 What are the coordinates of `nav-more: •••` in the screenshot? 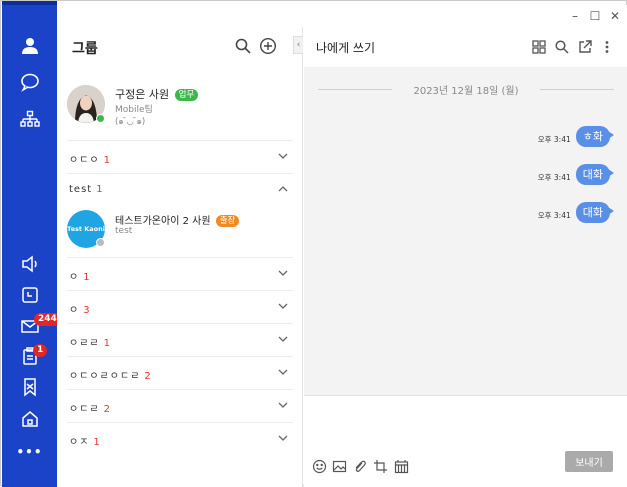 It's located at (29, 452).